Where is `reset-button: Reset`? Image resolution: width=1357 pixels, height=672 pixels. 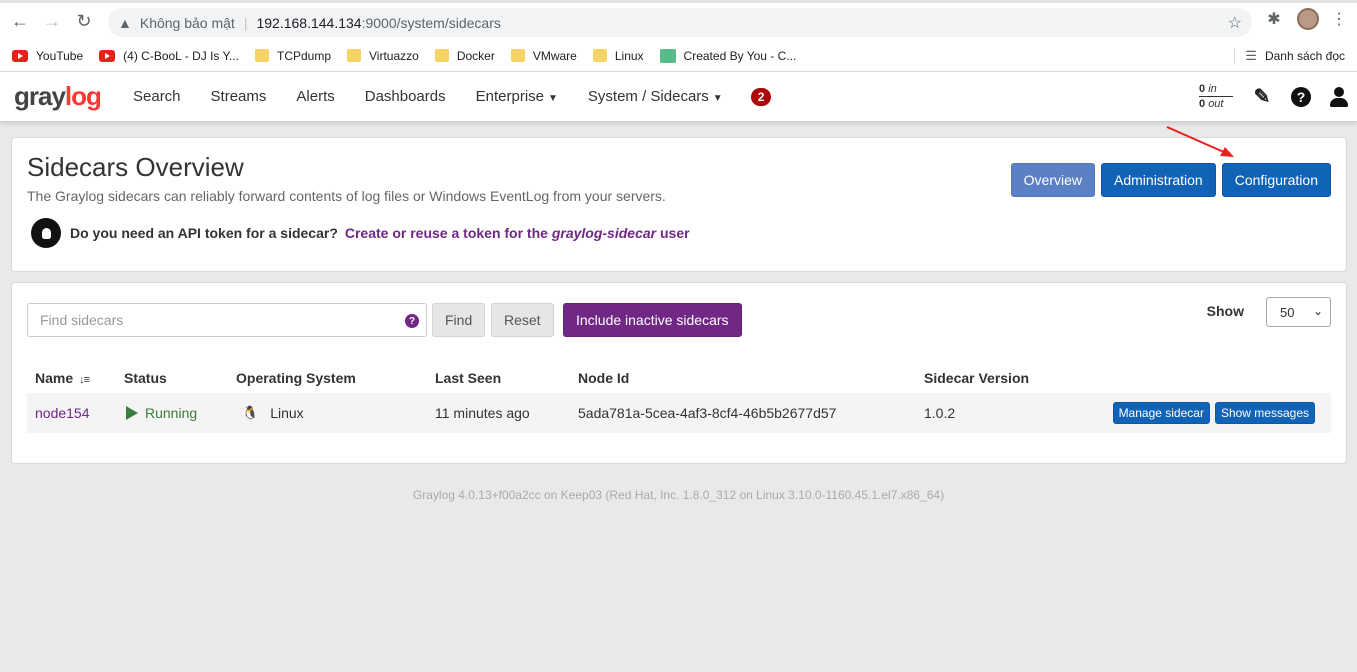 reset-button: Reset is located at coordinates (522, 320).